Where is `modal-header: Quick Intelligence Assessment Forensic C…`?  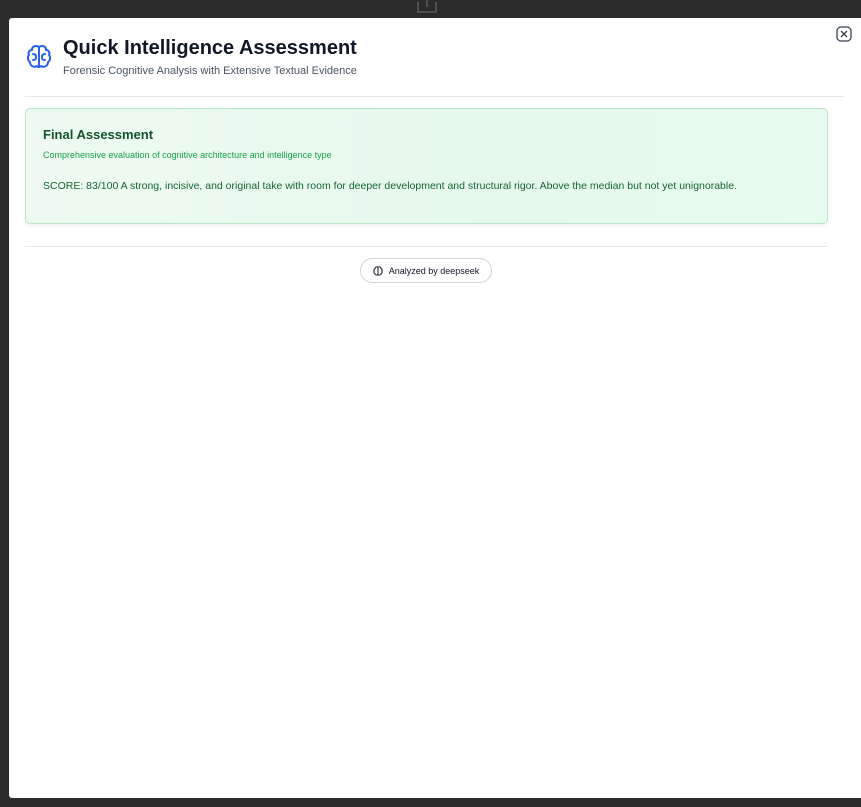 modal-header: Quick Intelligence Assessment Forensic C… is located at coordinates (435, 66).